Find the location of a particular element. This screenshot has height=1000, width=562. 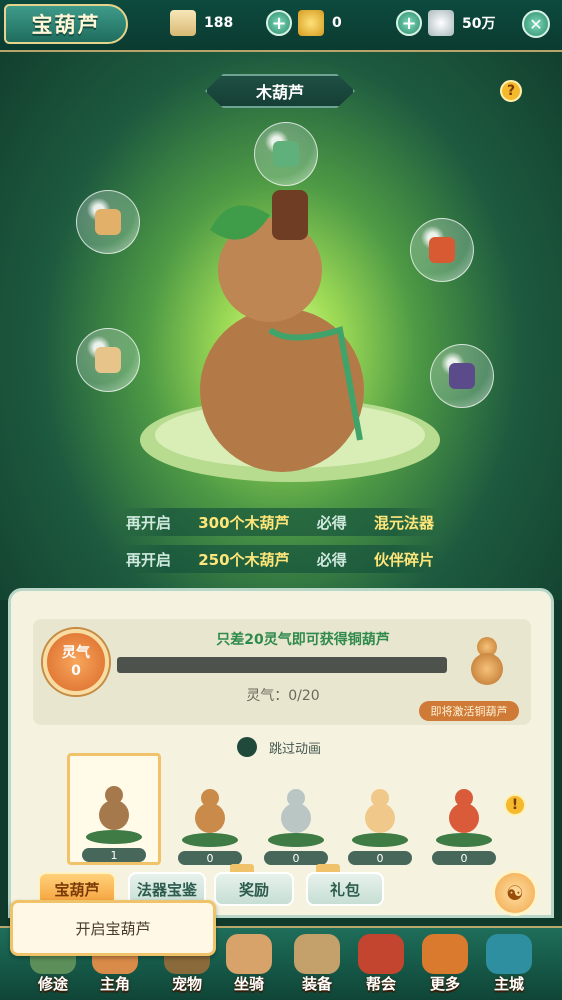

nav-equipment: 装备 is located at coordinates (317, 965).